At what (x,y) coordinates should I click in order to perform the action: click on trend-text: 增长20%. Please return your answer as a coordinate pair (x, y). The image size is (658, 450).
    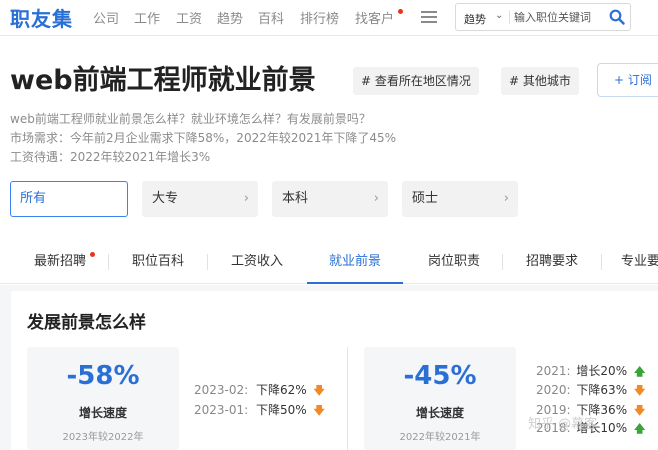
    Looking at the image, I should click on (602, 371).